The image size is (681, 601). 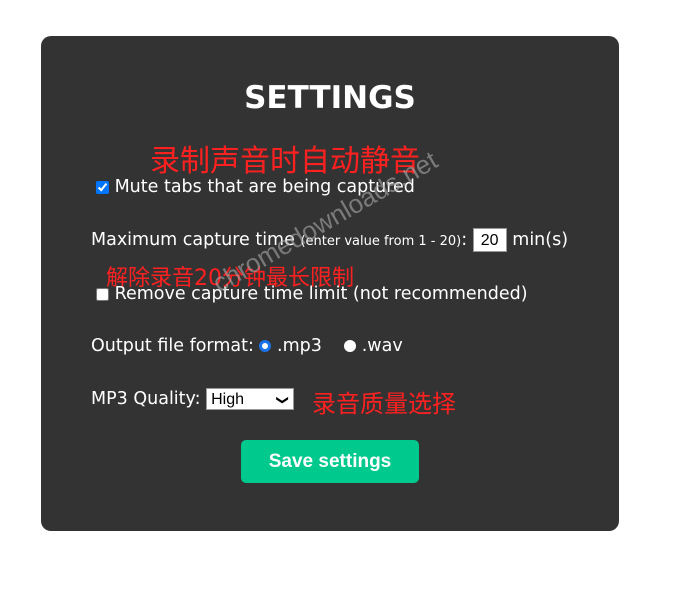 What do you see at coordinates (330, 461) in the screenshot?
I see `save-button: Save settings` at bounding box center [330, 461].